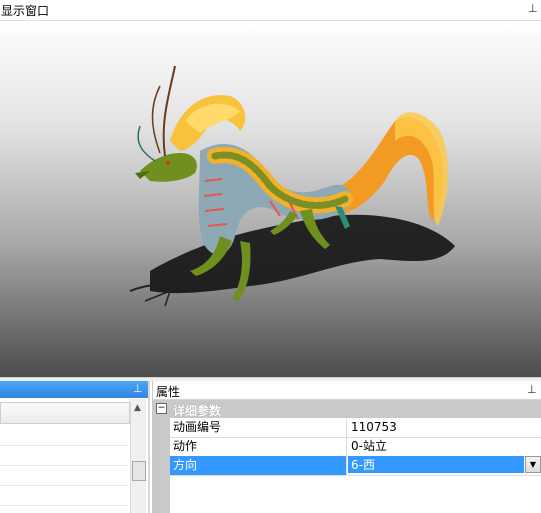  What do you see at coordinates (25, 11) in the screenshot?
I see `display-window-title: 显示窗口` at bounding box center [25, 11].